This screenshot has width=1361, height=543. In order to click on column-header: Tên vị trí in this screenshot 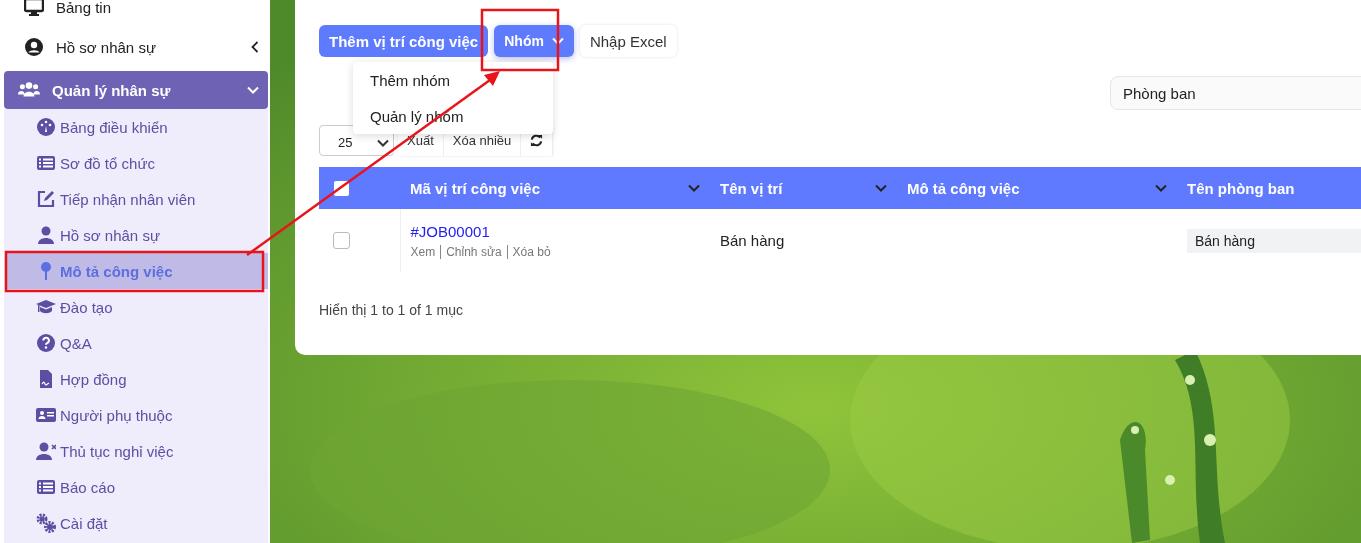, I will do `click(751, 188)`.